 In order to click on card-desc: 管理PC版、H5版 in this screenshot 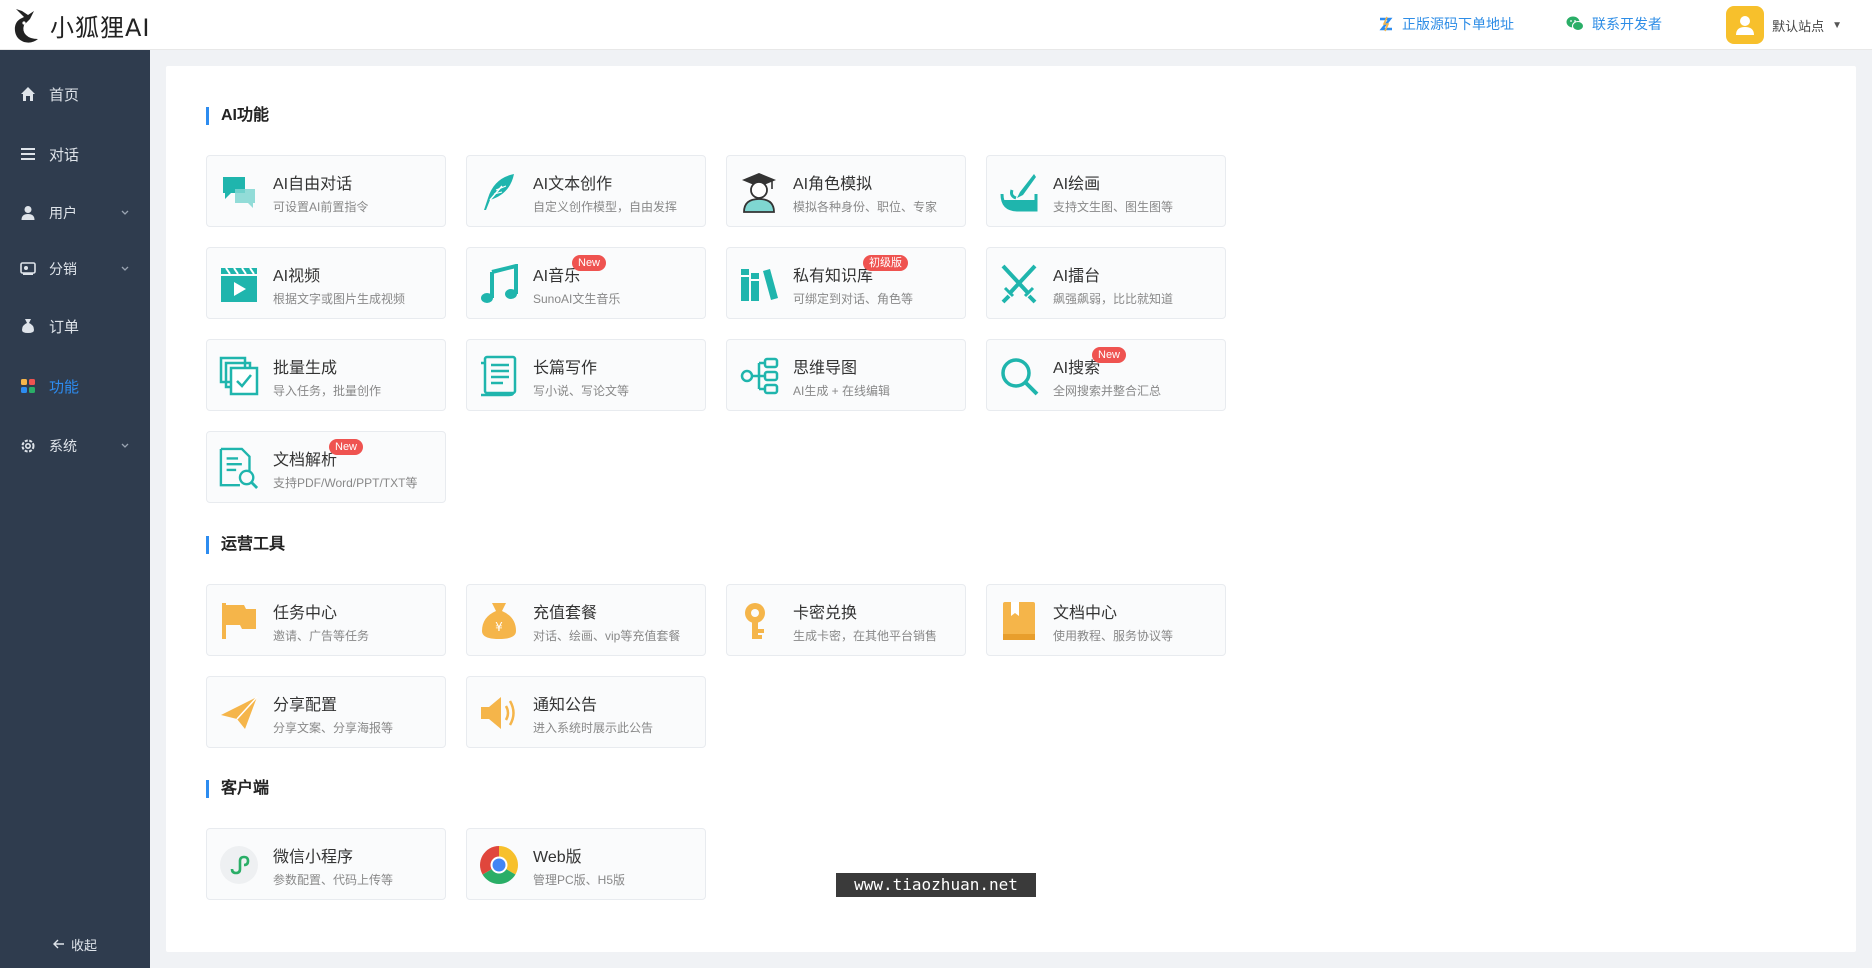, I will do `click(579, 880)`.